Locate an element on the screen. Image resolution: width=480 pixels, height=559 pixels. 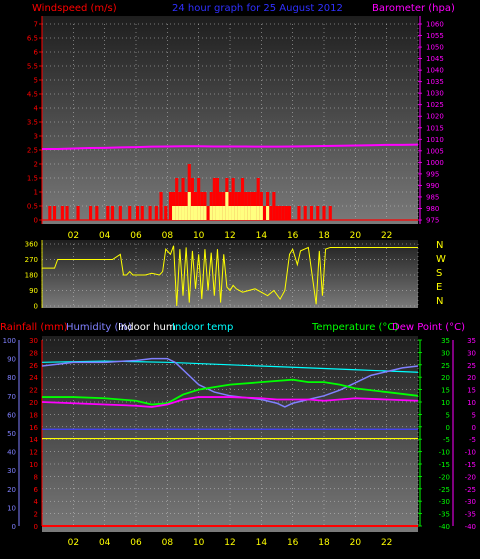
dew-point-tick-label: -20 is located at coordinates (470, 477).